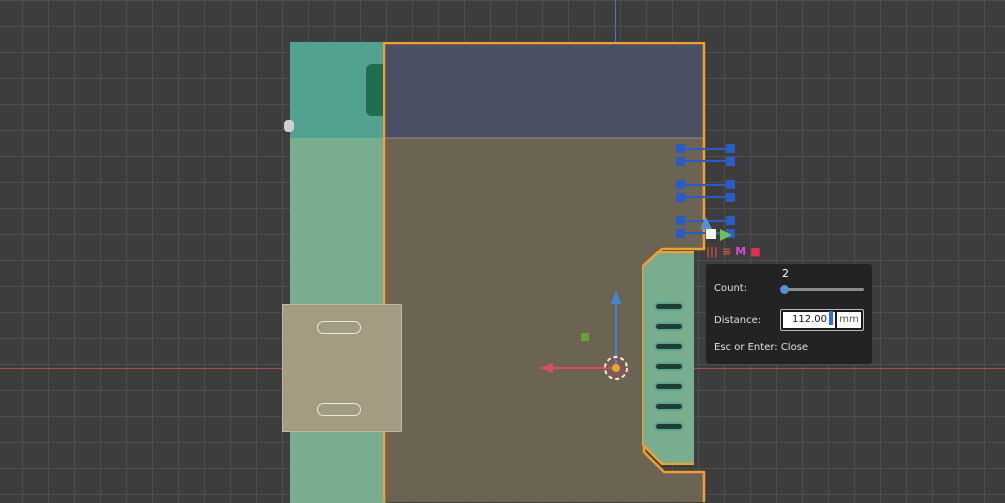  Describe the element at coordinates (289, 126) in the screenshot. I see `screw-head` at that location.